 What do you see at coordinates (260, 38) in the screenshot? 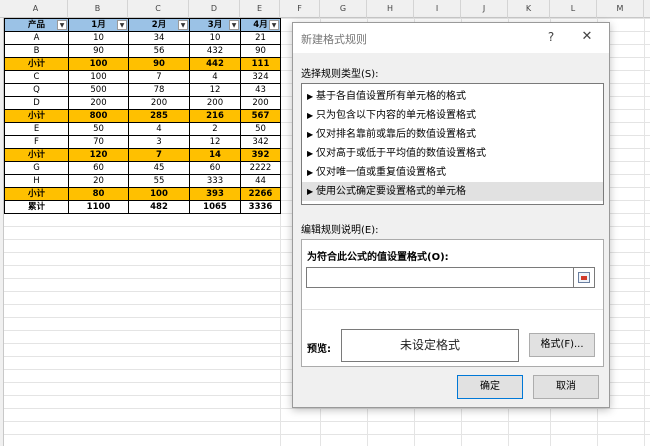
I see `value-cell: 21` at bounding box center [260, 38].